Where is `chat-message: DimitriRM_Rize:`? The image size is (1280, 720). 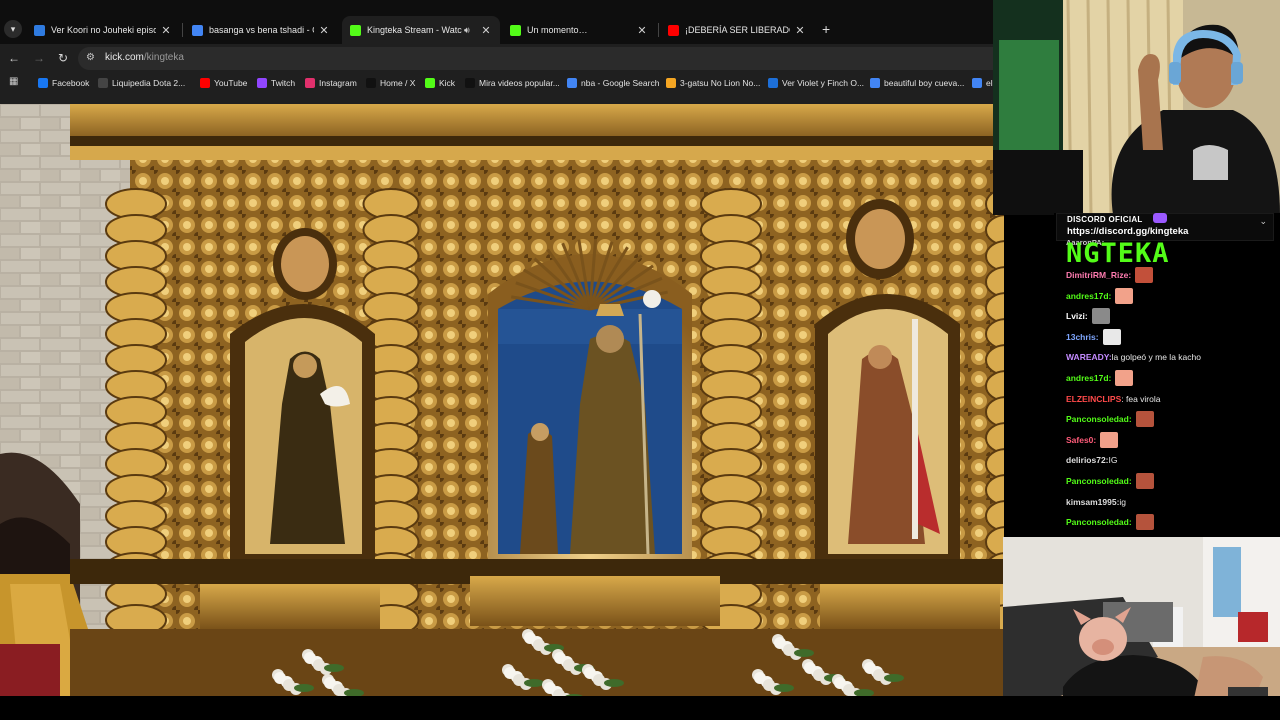
chat-message: DimitriRM_Rize: is located at coordinates (1110, 275).